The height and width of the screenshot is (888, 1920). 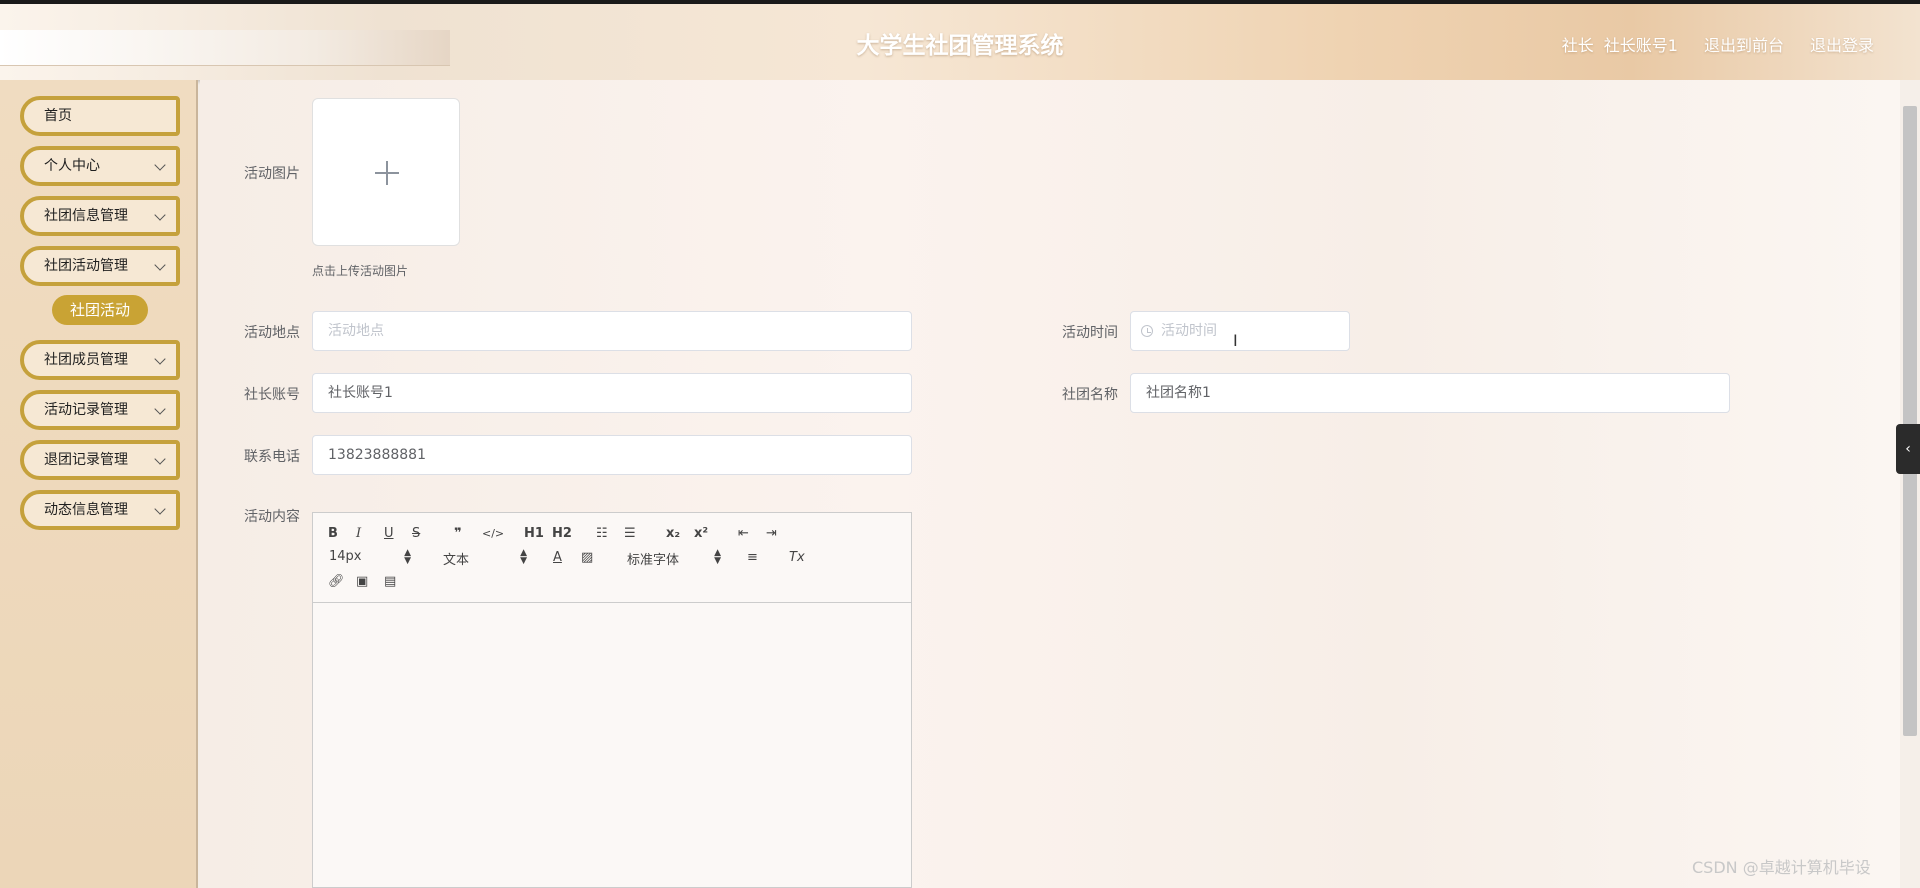 What do you see at coordinates (86, 510) in the screenshot?
I see `sidebar-item-label: 动态信息管理` at bounding box center [86, 510].